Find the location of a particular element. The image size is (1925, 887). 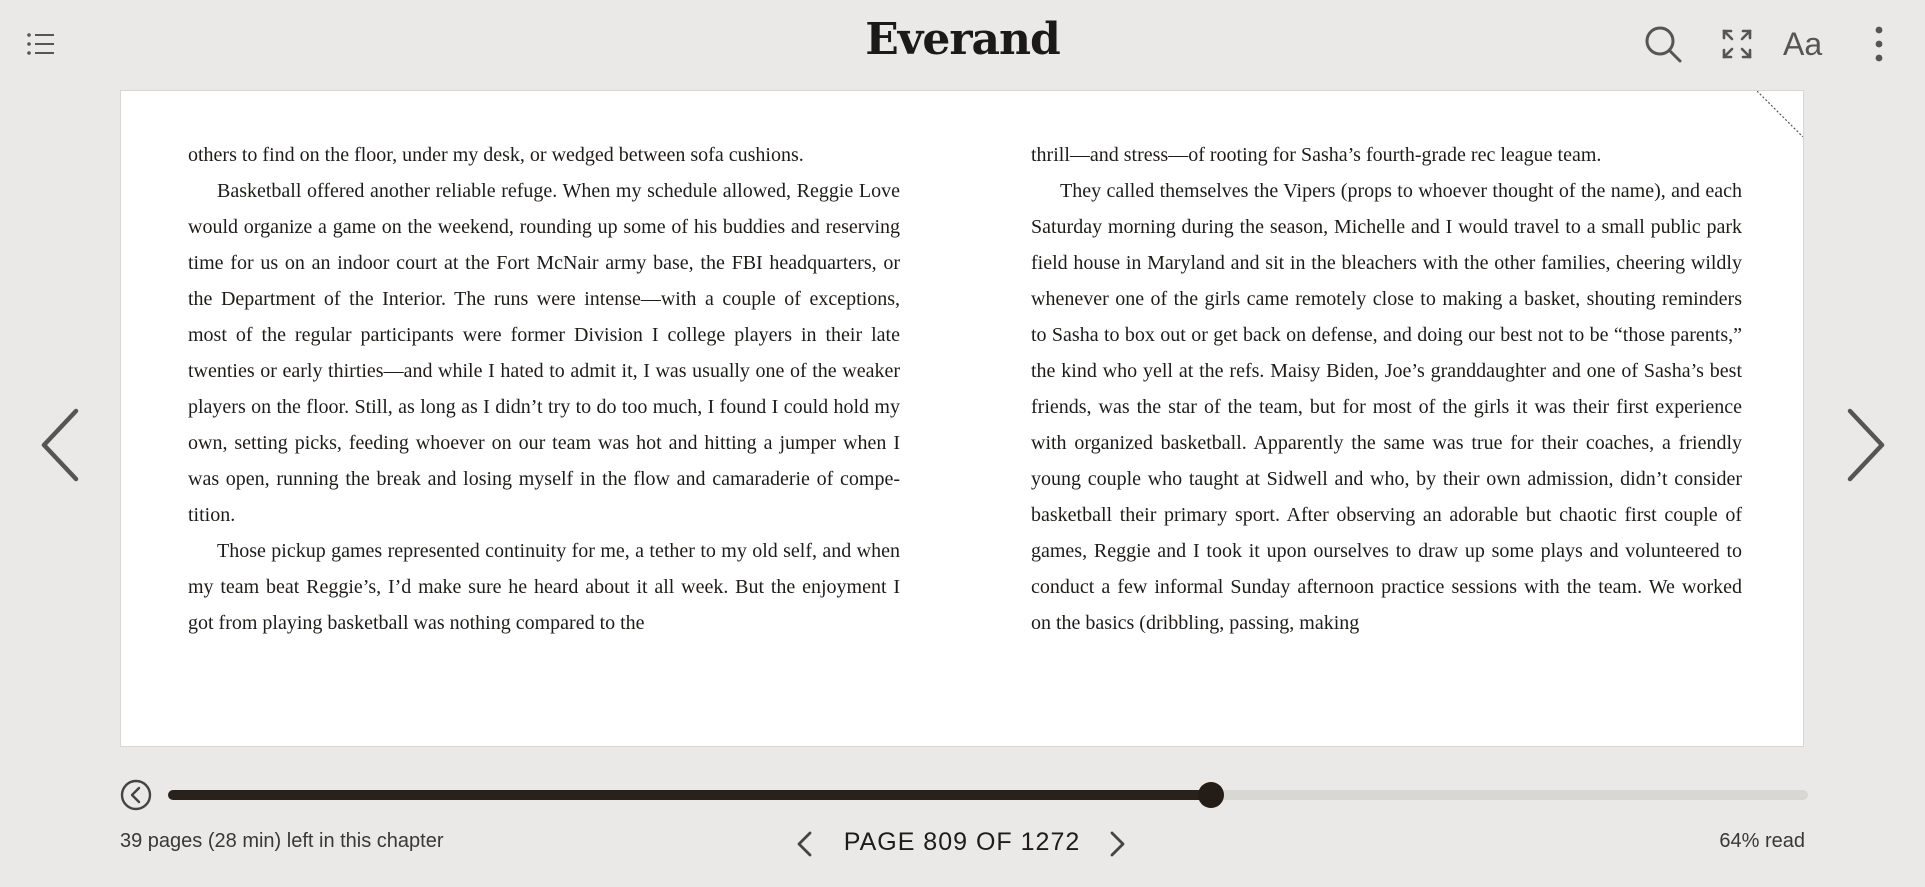

reading-progress-handle is located at coordinates (1211, 795).